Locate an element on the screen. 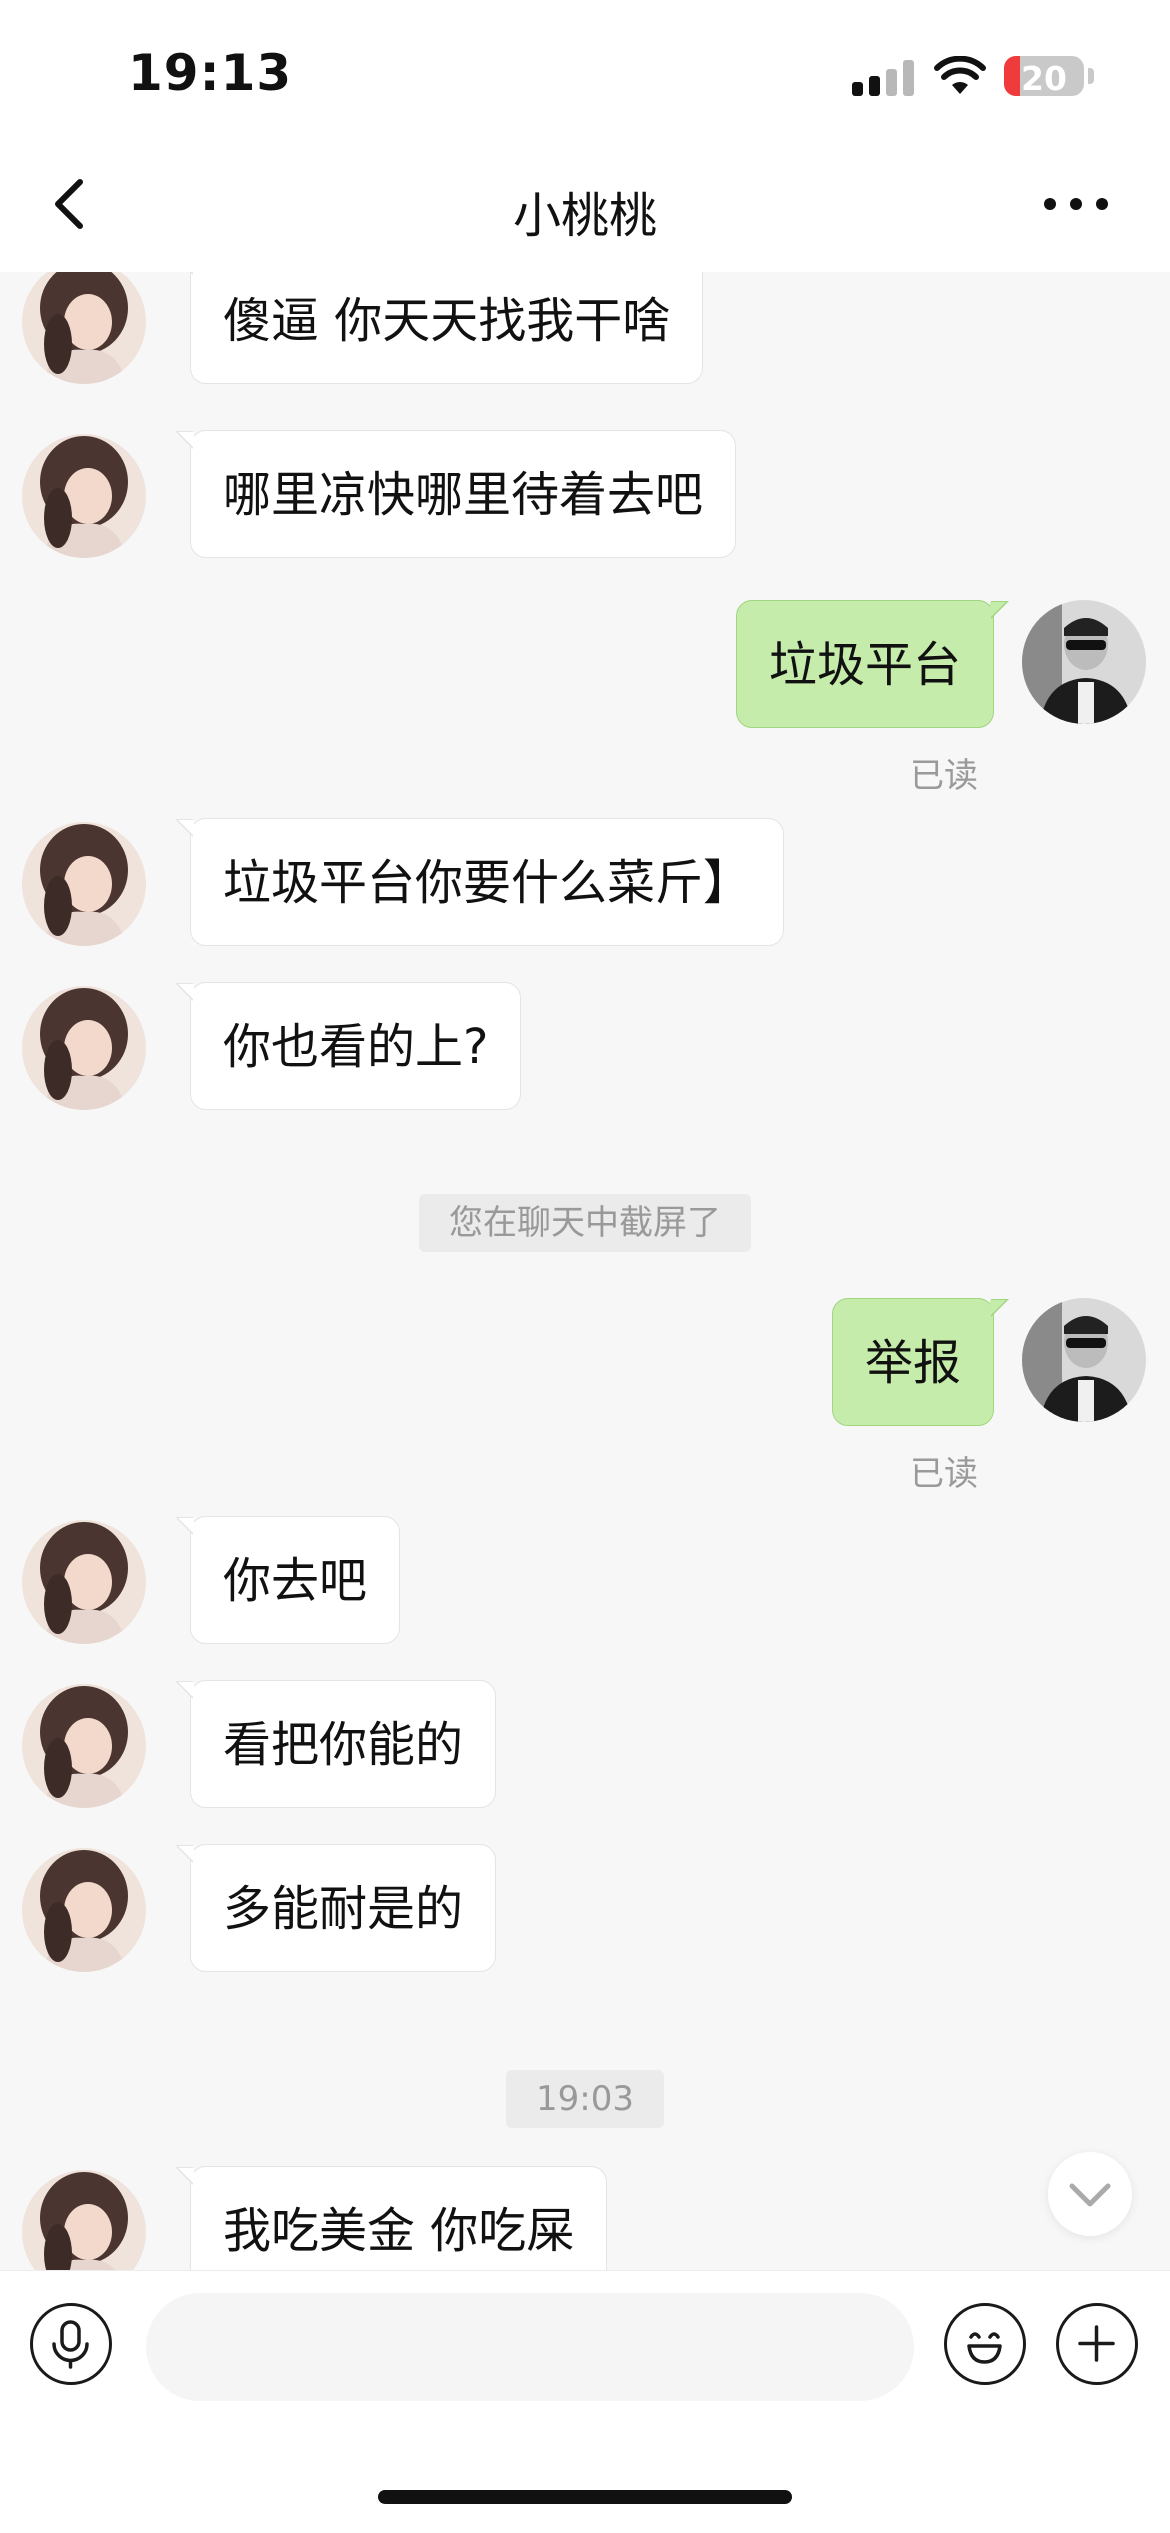 This screenshot has height=2533, width=1170. home-indicator is located at coordinates (585, 2497).